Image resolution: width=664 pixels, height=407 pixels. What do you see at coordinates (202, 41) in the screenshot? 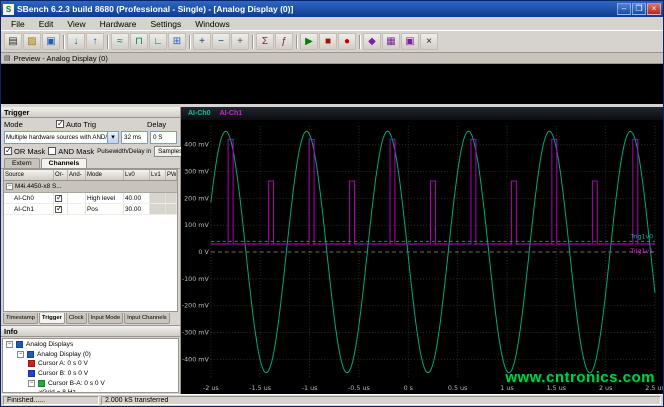
I see `zoom-in-icon: +` at bounding box center [202, 41].